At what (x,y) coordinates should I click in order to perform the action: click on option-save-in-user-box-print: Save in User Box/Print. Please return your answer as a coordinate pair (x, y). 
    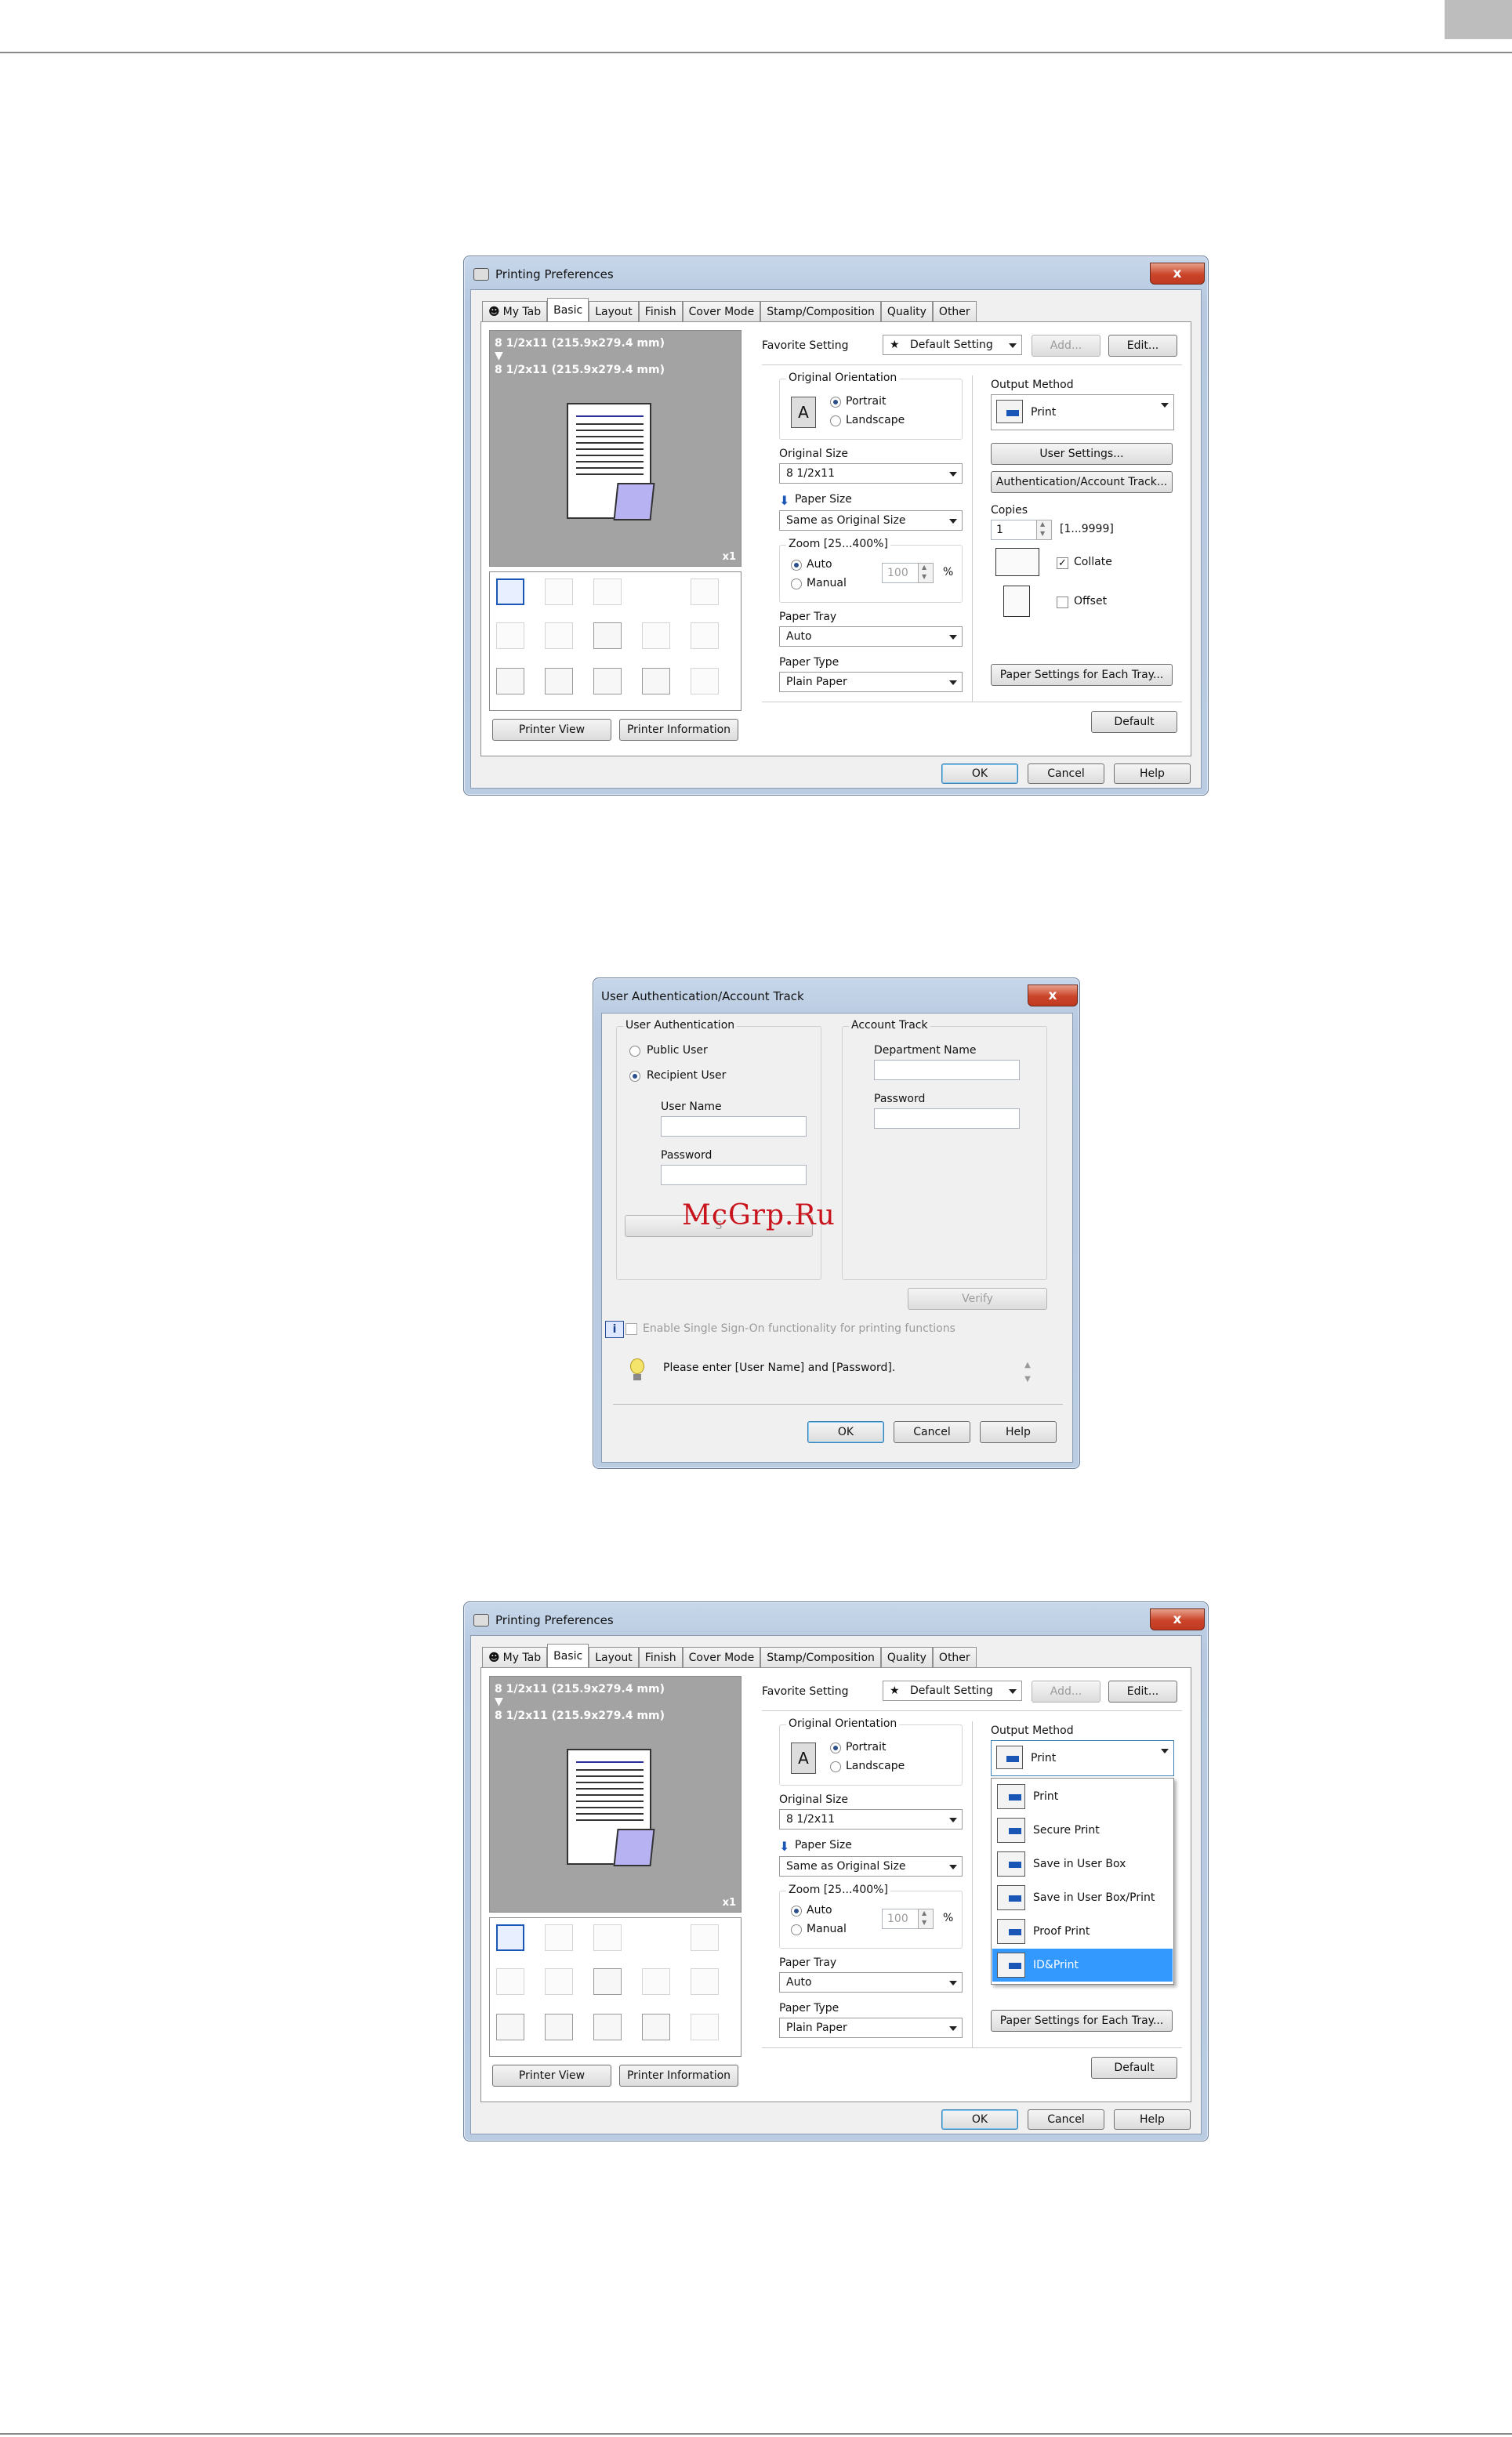
    Looking at the image, I should click on (1082, 1897).